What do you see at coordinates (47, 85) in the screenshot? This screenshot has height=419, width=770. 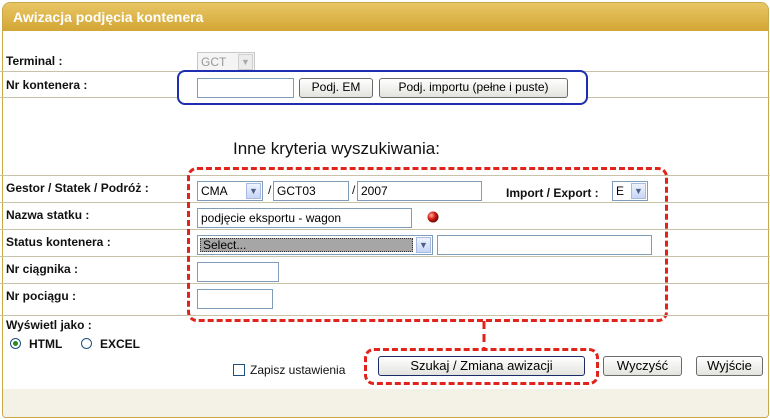 I see `container-label: Nr kontenera :` at bounding box center [47, 85].